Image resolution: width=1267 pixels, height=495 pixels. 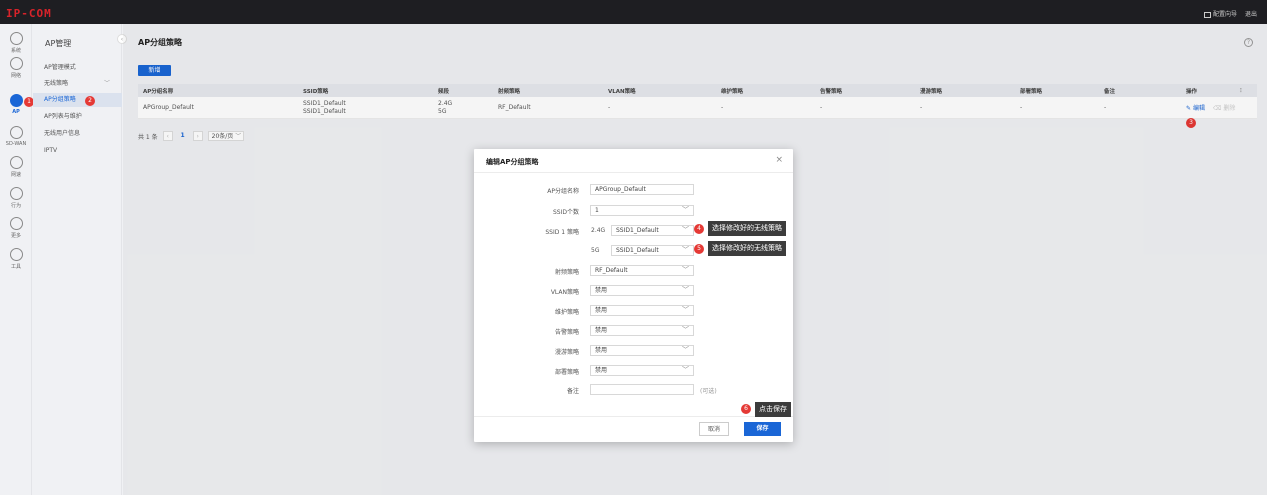 What do you see at coordinates (642, 310) in the screenshot?
I see `maint-policy-select: 禁用 ﹀` at bounding box center [642, 310].